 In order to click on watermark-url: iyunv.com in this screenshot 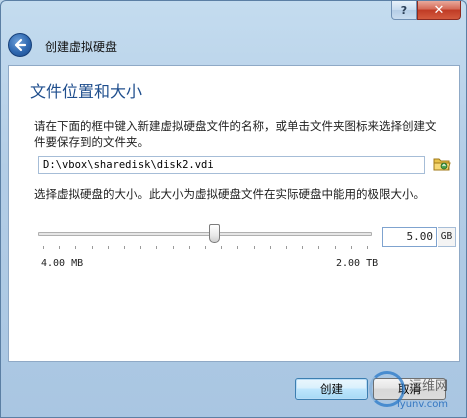, I will do `click(423, 404)`.